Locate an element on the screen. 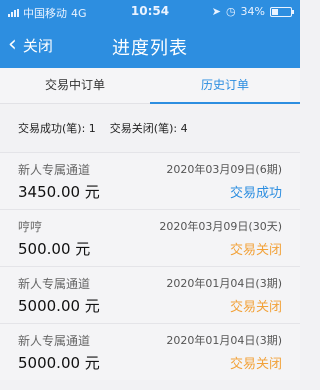 This screenshot has height=390, width=320. tab-bar: 交易中订单 历史订单 is located at coordinates (150, 86).